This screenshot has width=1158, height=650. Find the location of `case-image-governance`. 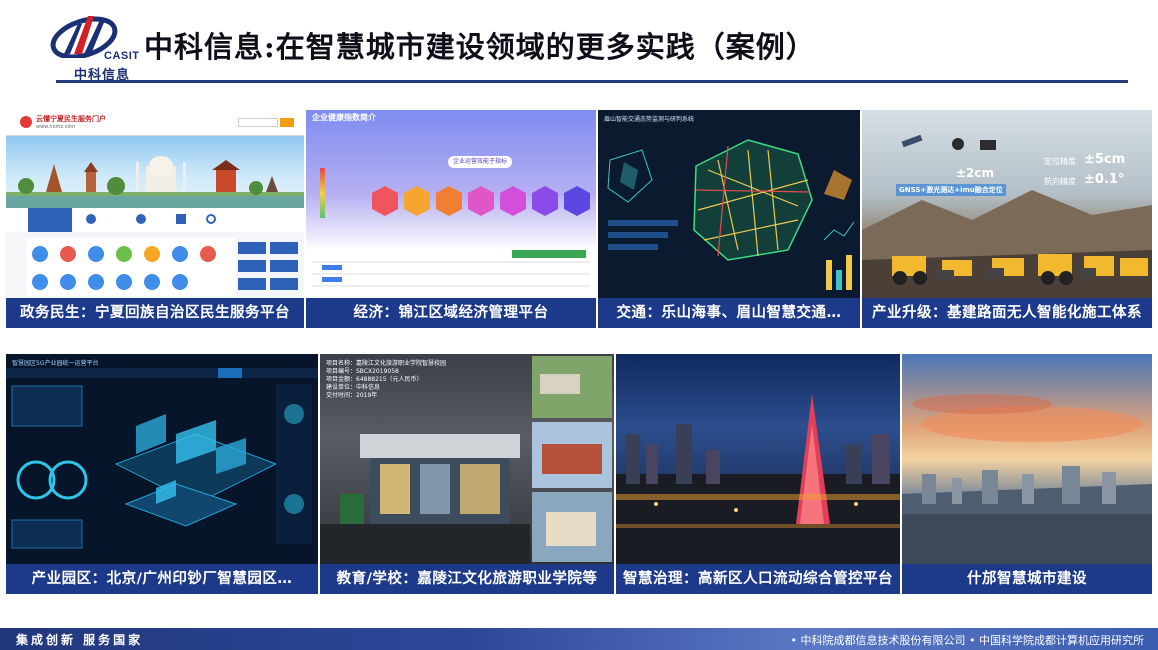

case-image-governance is located at coordinates (758, 459).